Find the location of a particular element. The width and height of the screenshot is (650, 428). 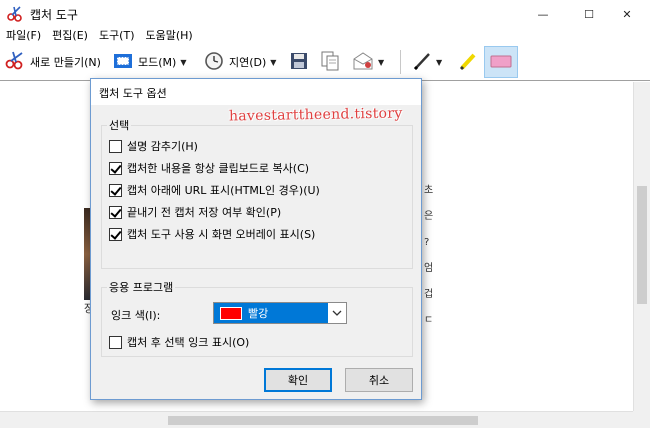

ink-color-value: 빨강 is located at coordinates (258, 313).